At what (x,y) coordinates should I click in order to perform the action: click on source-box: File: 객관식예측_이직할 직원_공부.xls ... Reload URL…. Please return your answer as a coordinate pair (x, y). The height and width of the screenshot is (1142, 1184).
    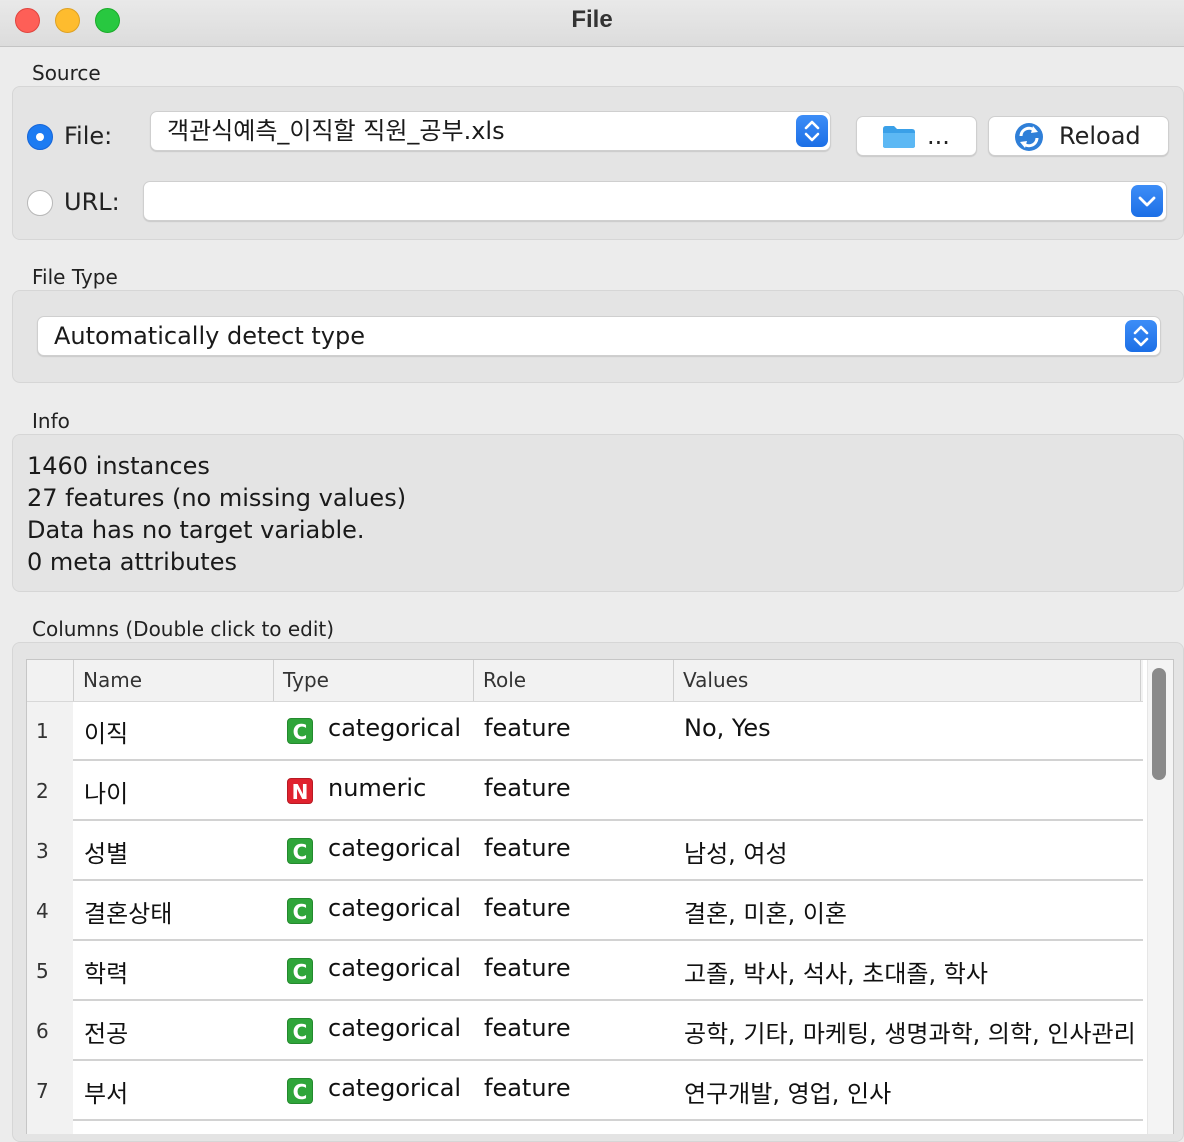
    Looking at the image, I should click on (598, 163).